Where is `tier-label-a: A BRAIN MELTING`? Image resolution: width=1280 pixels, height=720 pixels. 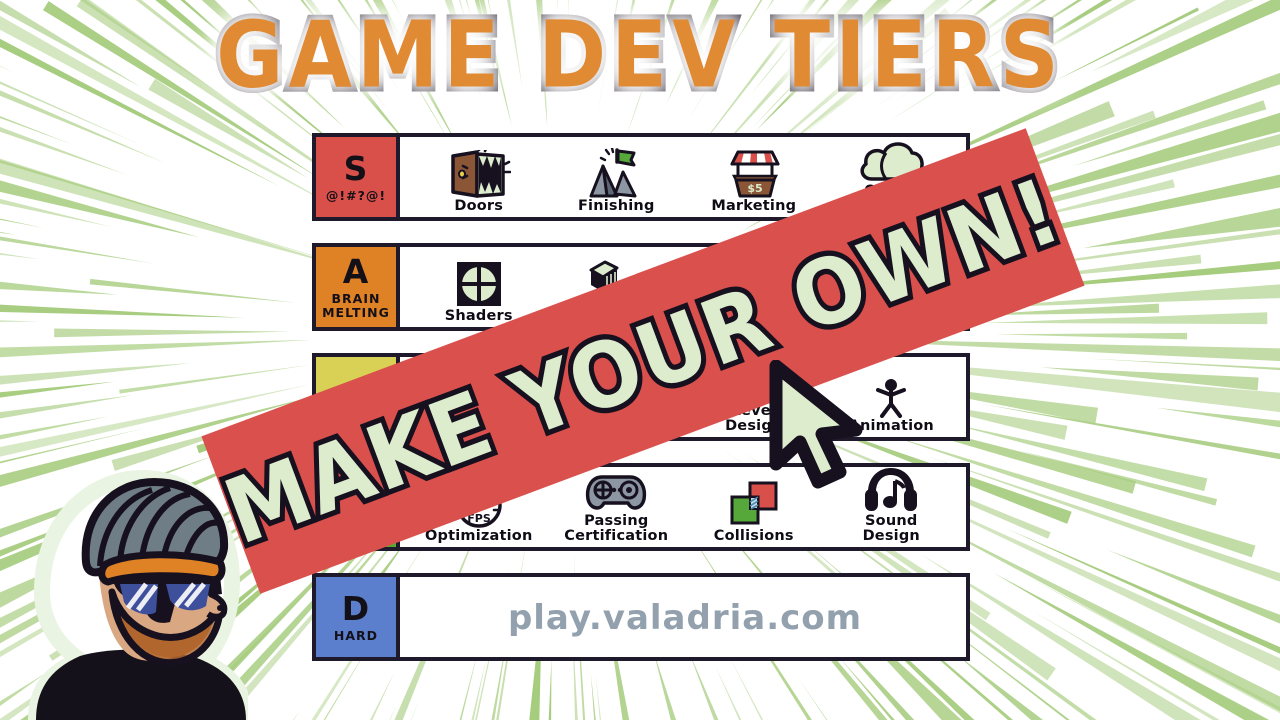
tier-label-a: A BRAIN MELTING is located at coordinates (356, 287).